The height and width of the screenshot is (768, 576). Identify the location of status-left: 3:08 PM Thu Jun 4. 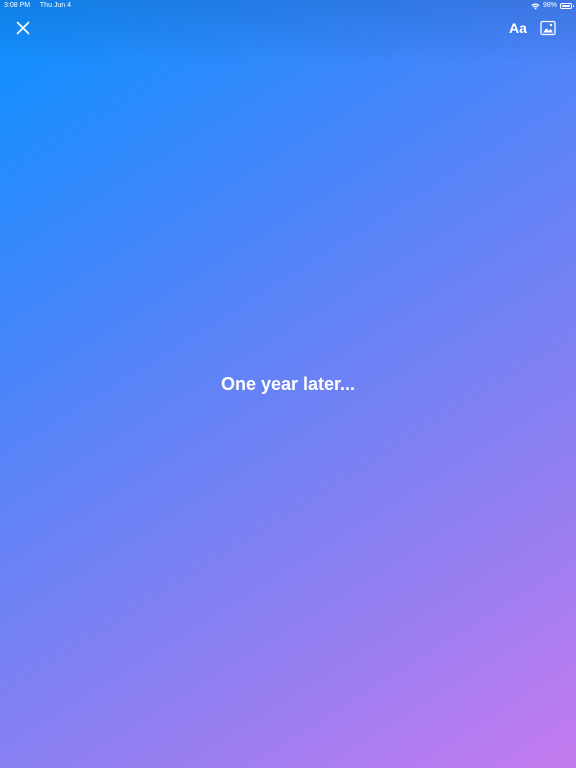
(41, 6).